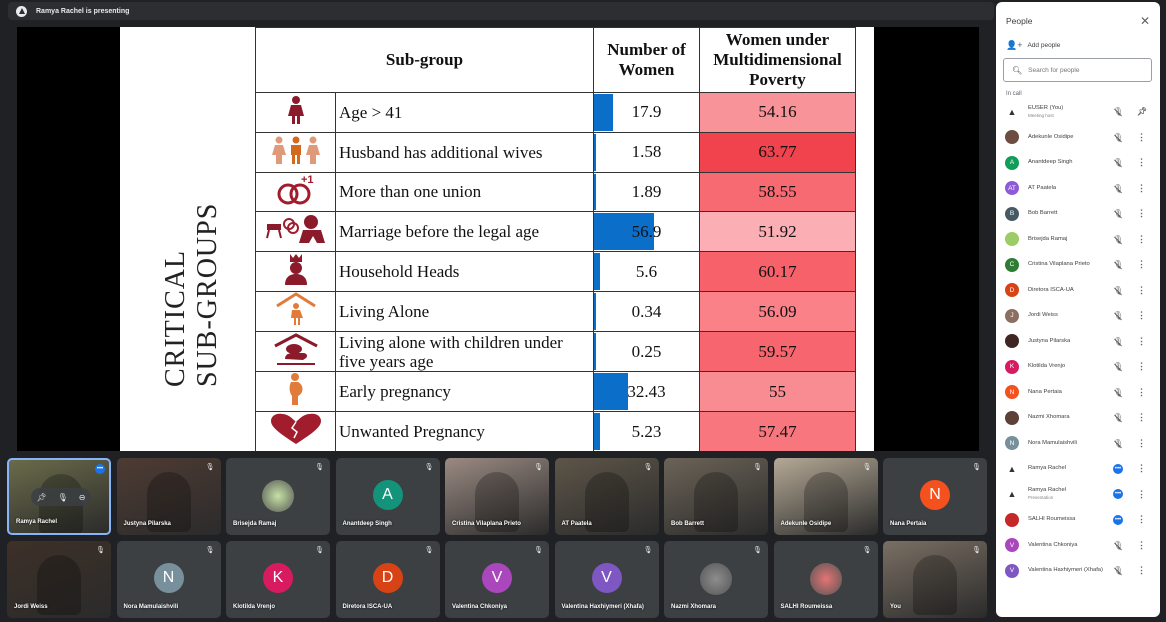 This screenshot has height=622, width=1166. What do you see at coordinates (1078, 316) in the screenshot?
I see `participant-item: J Jordi Weiss 🎙︎ ⋮` at bounding box center [1078, 316].